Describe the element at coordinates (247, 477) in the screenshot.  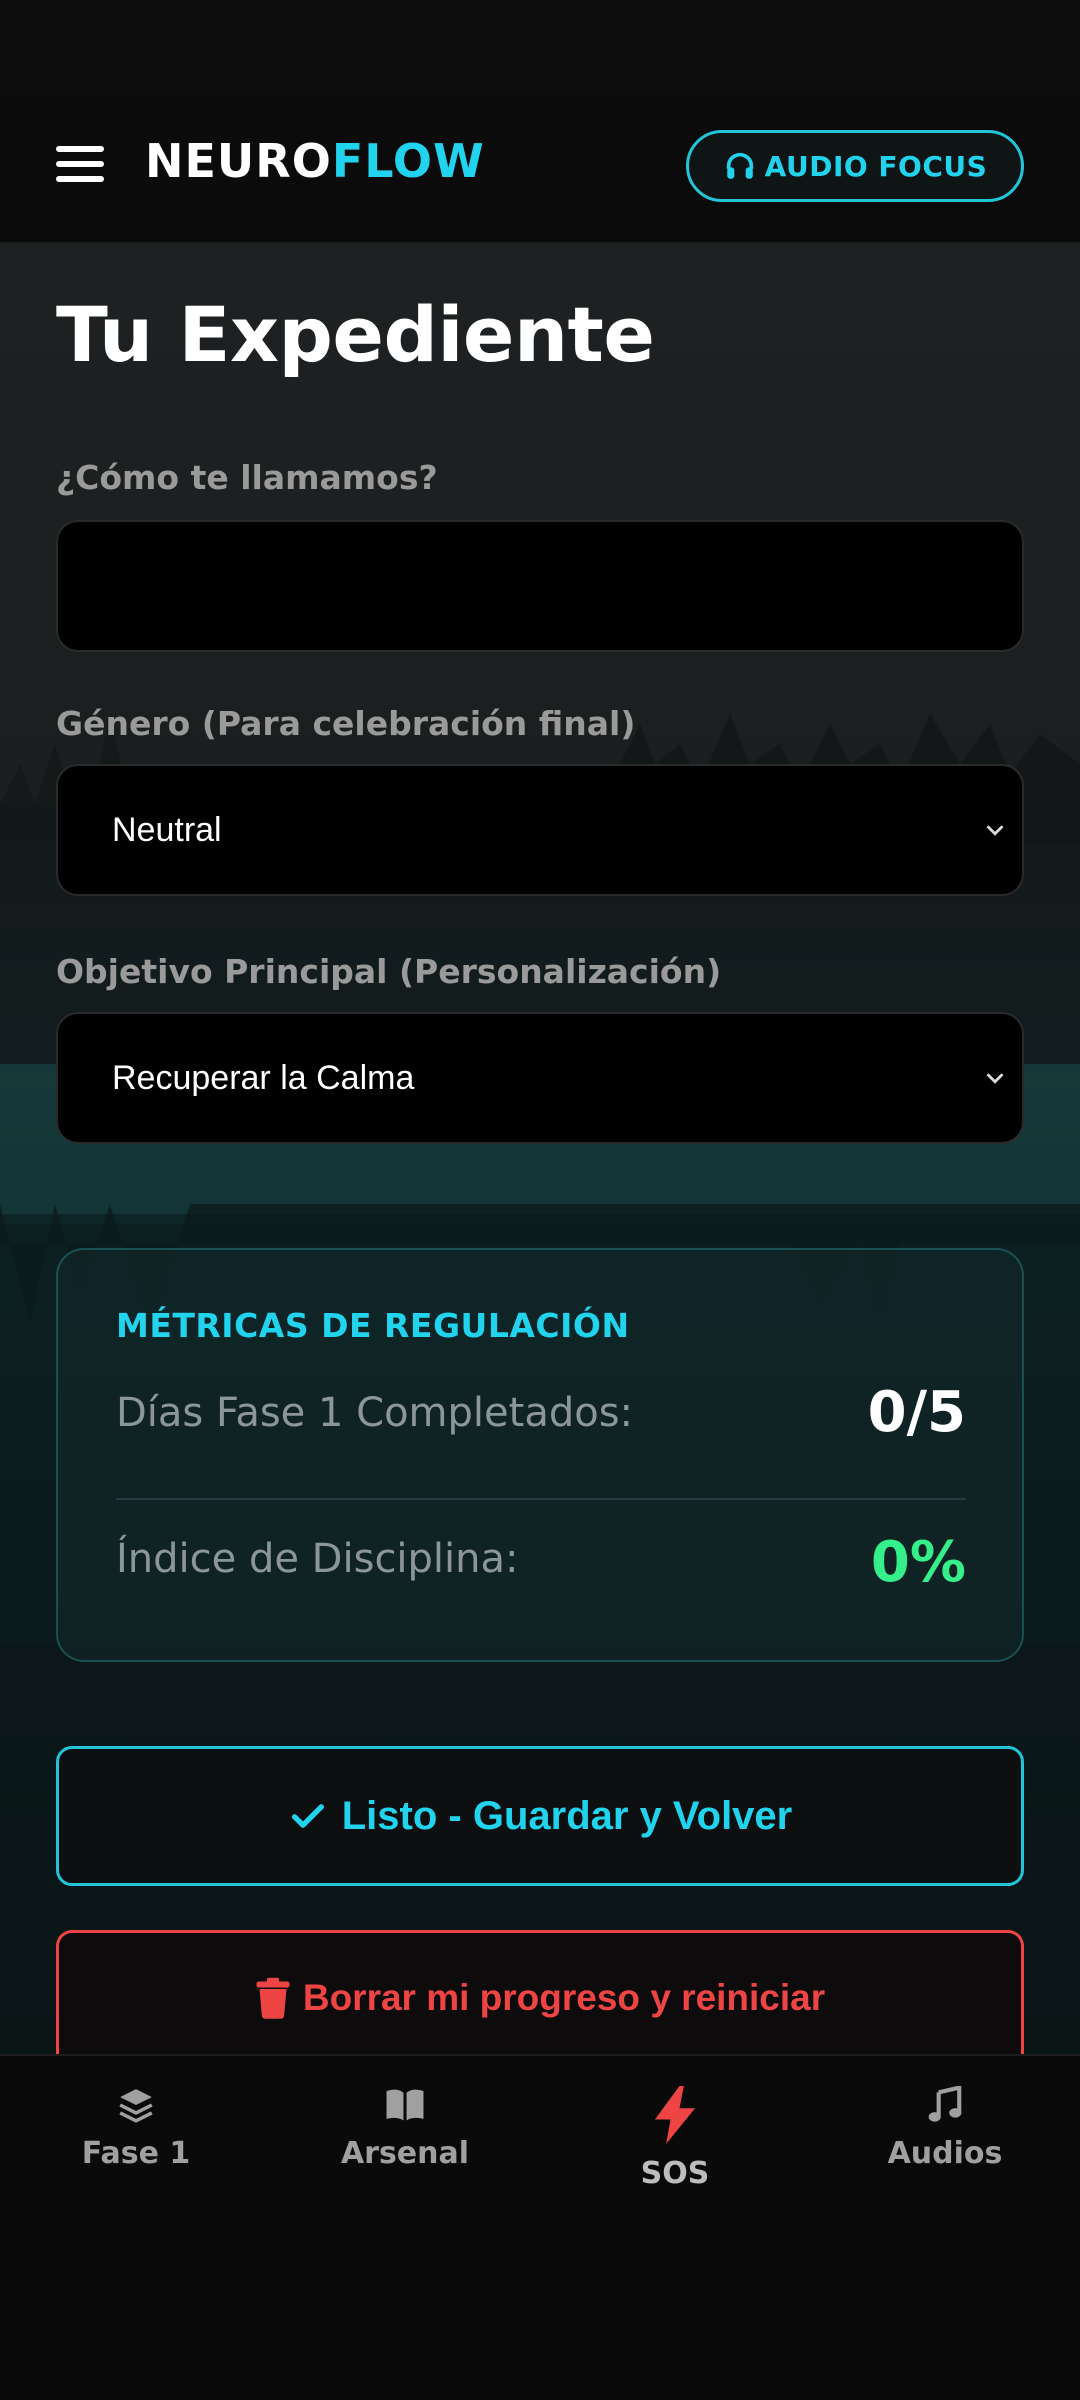
I see `name-label: ¿Cómo te llamamos?` at that location.